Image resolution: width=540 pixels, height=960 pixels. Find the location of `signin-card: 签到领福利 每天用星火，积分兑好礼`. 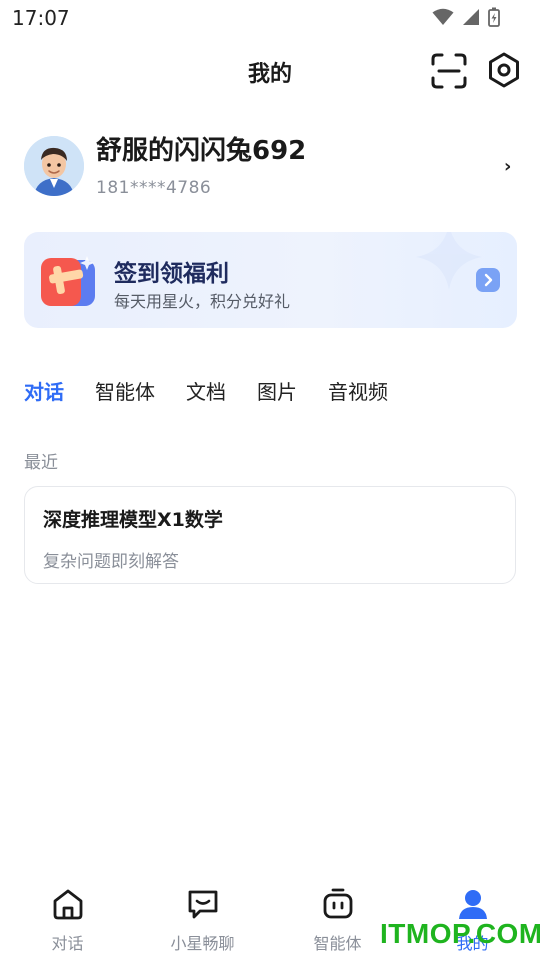

signin-card: 签到领福利 每天用星火，积分兑好礼 is located at coordinates (270, 280).